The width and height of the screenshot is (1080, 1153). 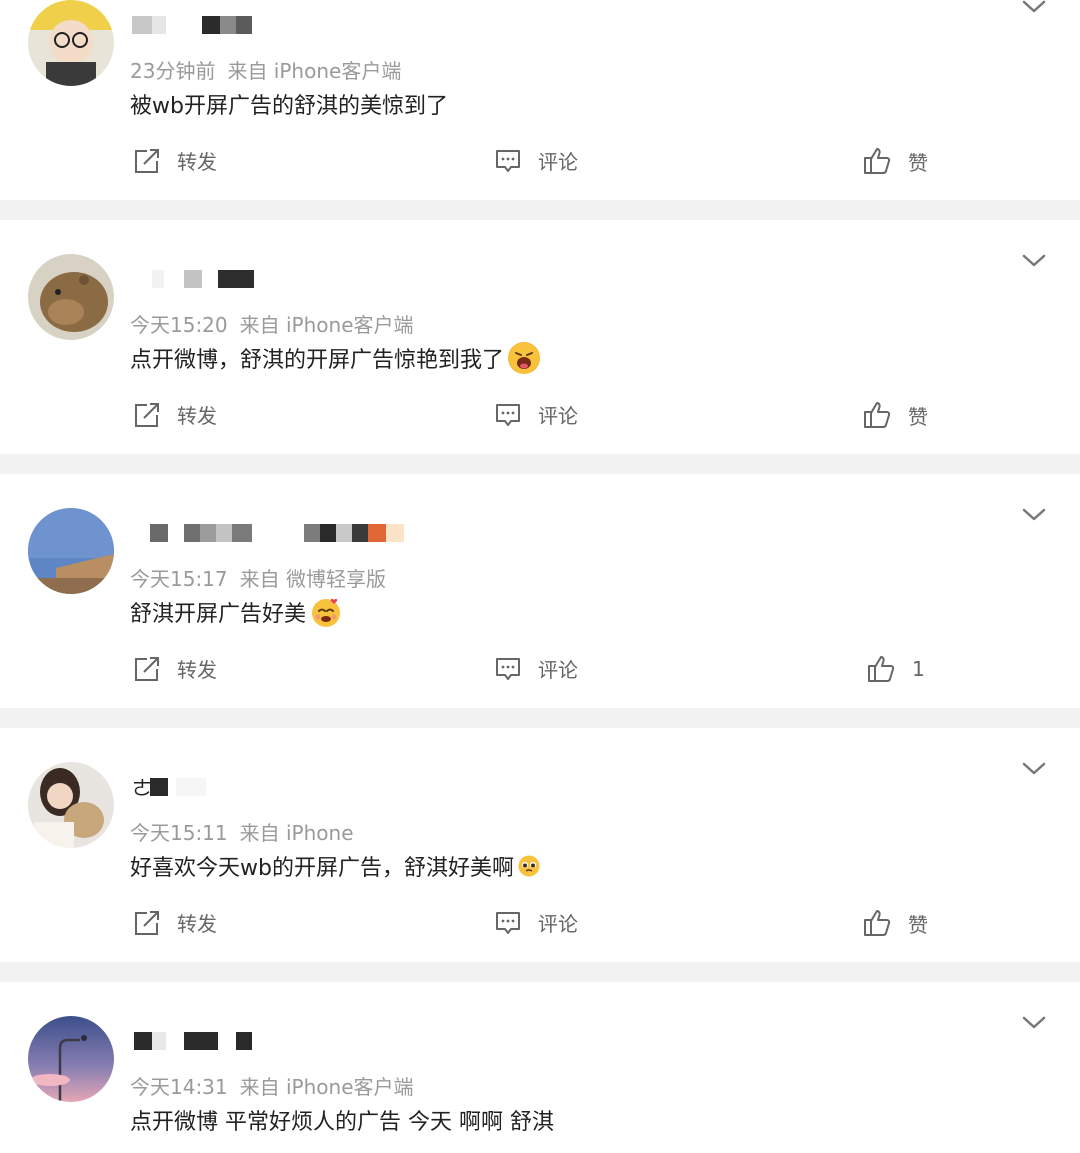 What do you see at coordinates (895, 669) in the screenshot?
I see `like-button: 1` at bounding box center [895, 669].